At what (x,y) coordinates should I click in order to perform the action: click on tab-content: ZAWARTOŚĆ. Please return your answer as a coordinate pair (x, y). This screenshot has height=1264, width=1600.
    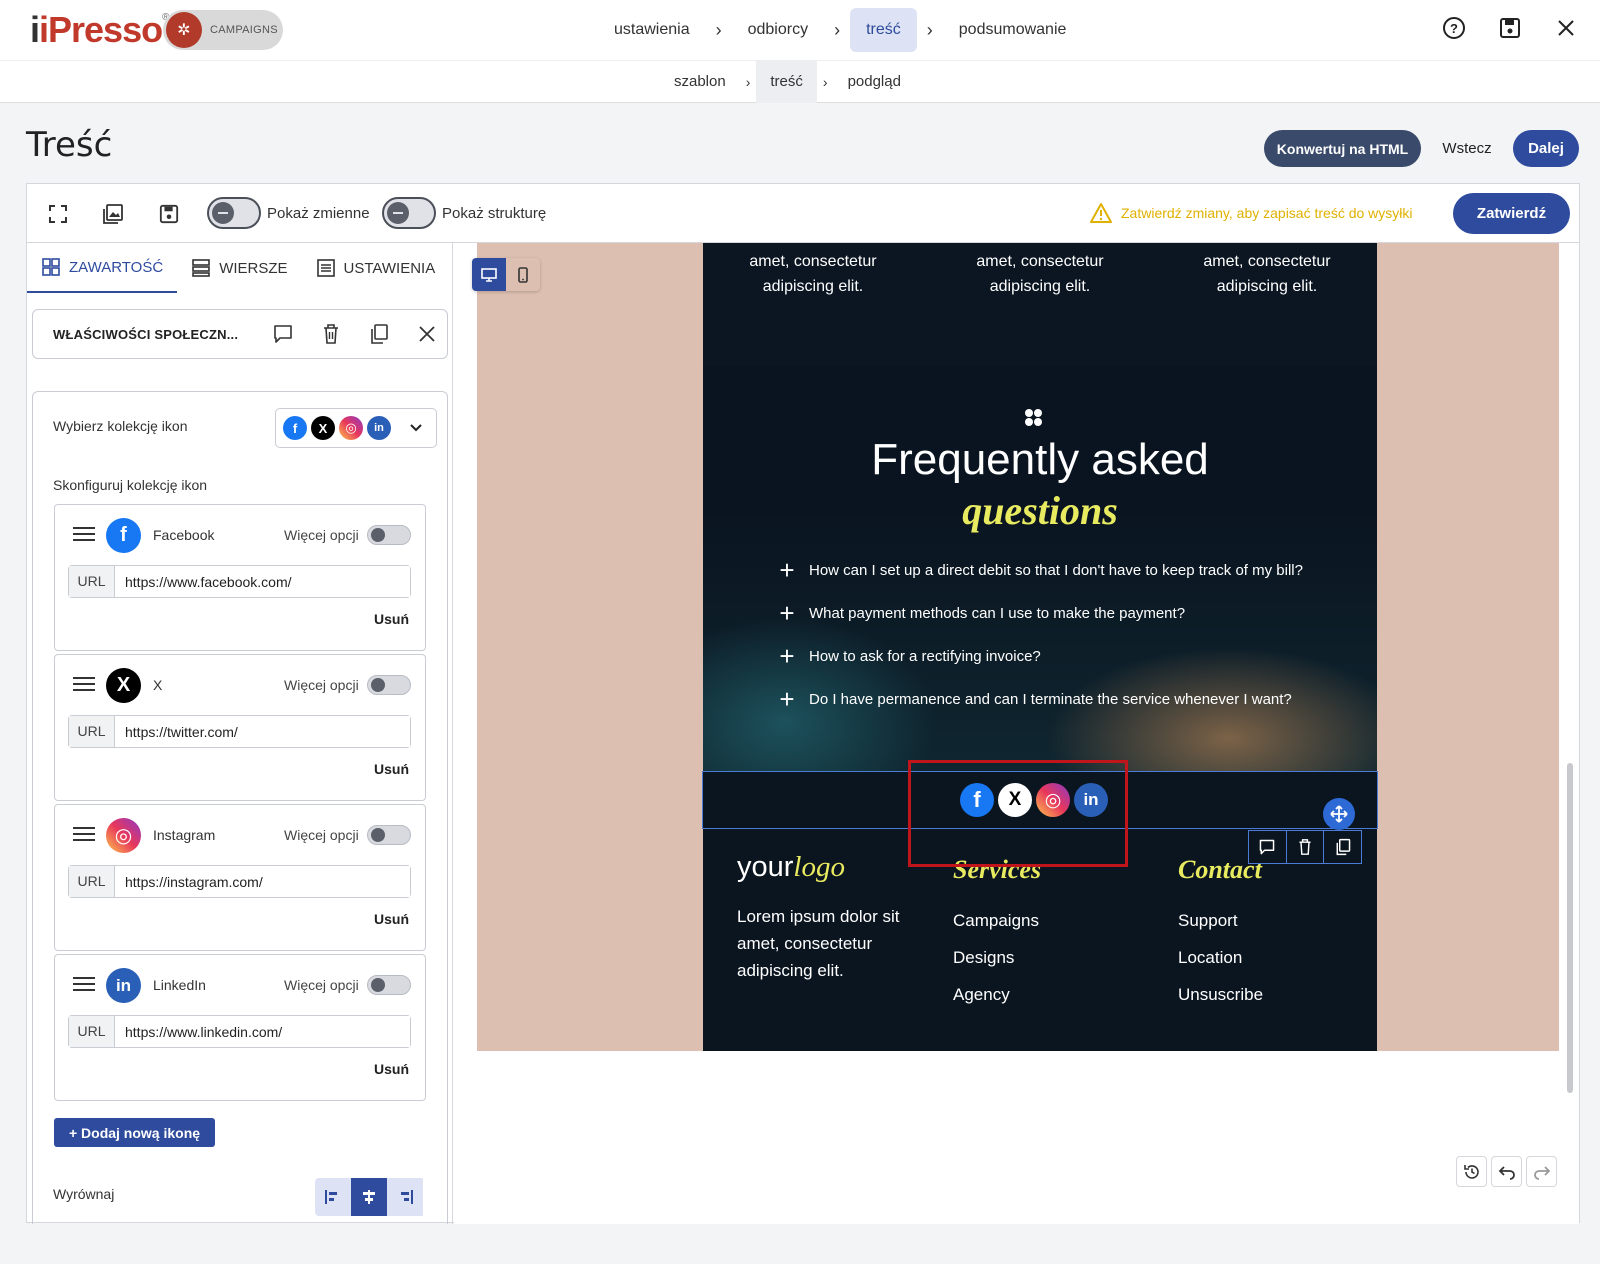
    Looking at the image, I should click on (102, 268).